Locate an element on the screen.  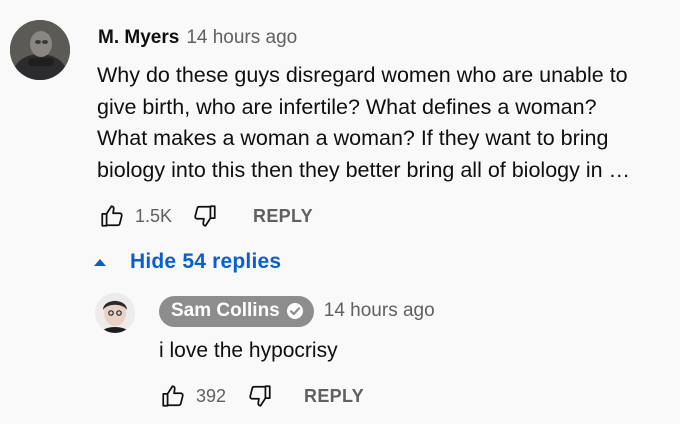
comment-action-bar: 1.5K REPLY is located at coordinates (205, 216).